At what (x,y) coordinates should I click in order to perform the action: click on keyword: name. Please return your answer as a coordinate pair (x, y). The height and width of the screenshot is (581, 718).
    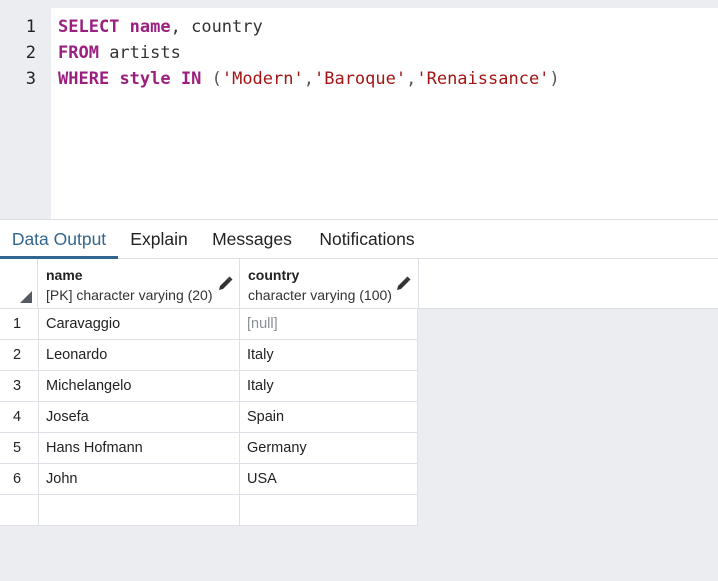
    Looking at the image, I should click on (150, 27).